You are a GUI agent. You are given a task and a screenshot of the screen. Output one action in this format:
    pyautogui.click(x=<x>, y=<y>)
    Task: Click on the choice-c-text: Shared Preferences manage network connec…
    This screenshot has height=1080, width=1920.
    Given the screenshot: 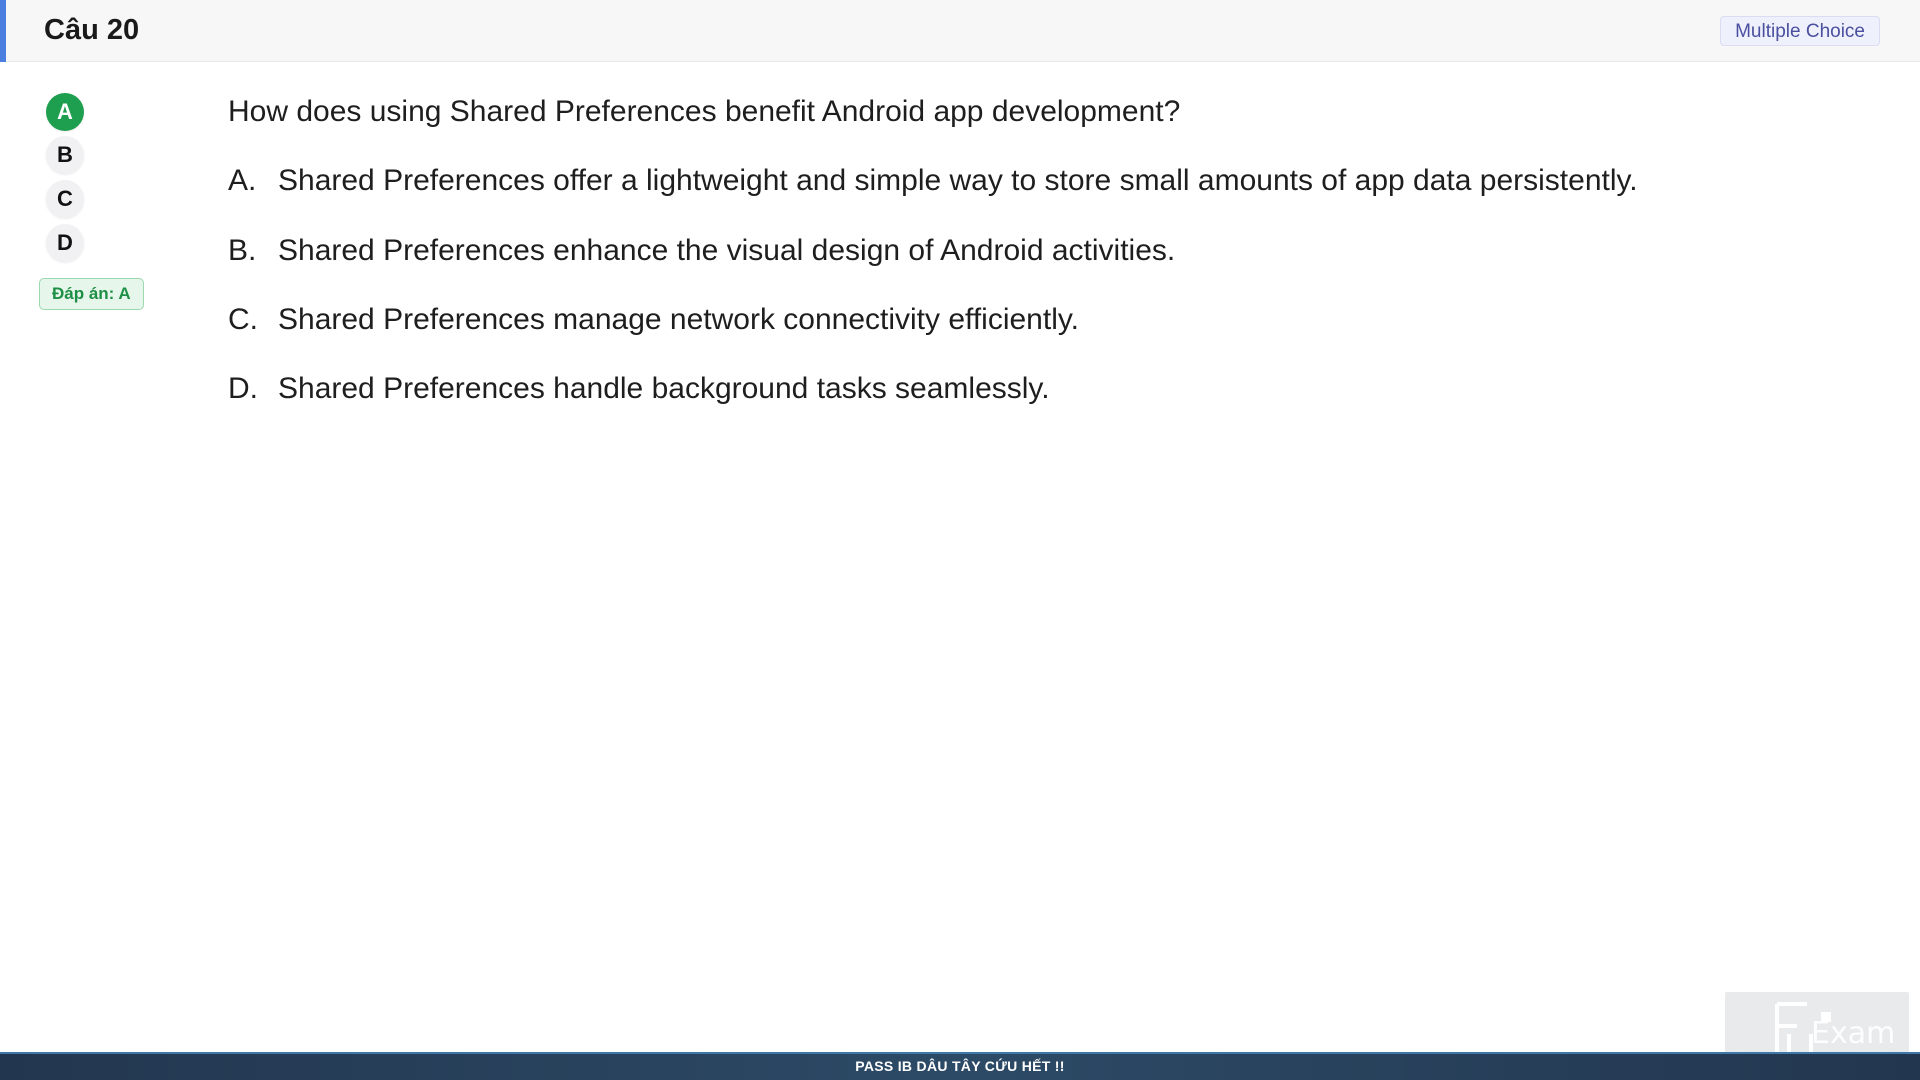 What is the action you would take?
    pyautogui.click(x=678, y=319)
    